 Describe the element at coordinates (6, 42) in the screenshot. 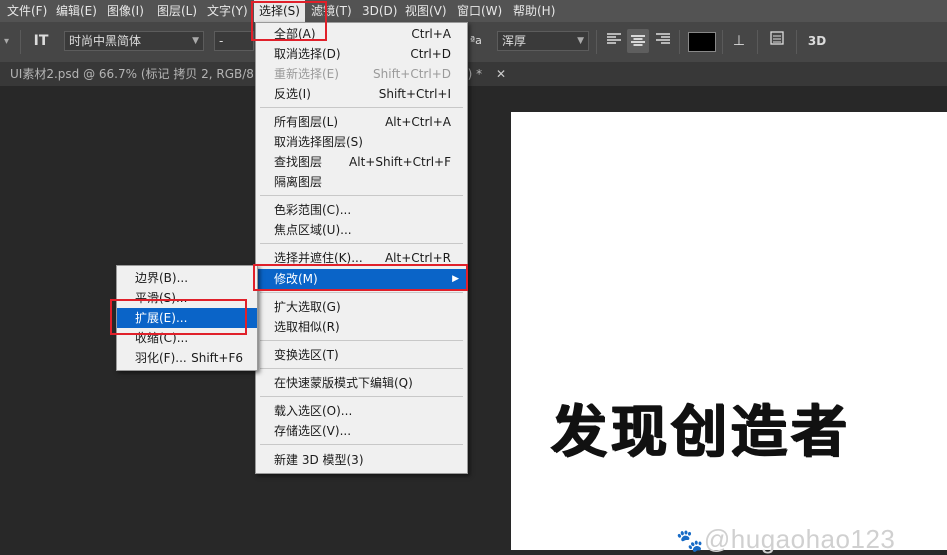

I see `tool-preset-chevron-icon: ▾` at that location.